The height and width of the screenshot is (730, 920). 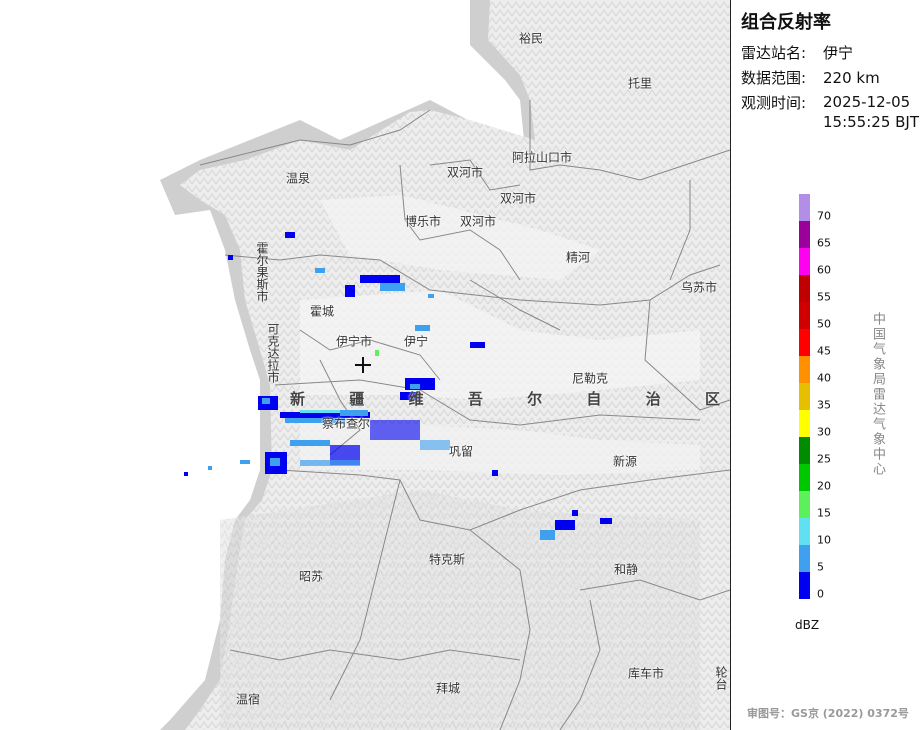 What do you see at coordinates (248, 699) in the screenshot?
I see `place-label: 温宿` at bounding box center [248, 699].